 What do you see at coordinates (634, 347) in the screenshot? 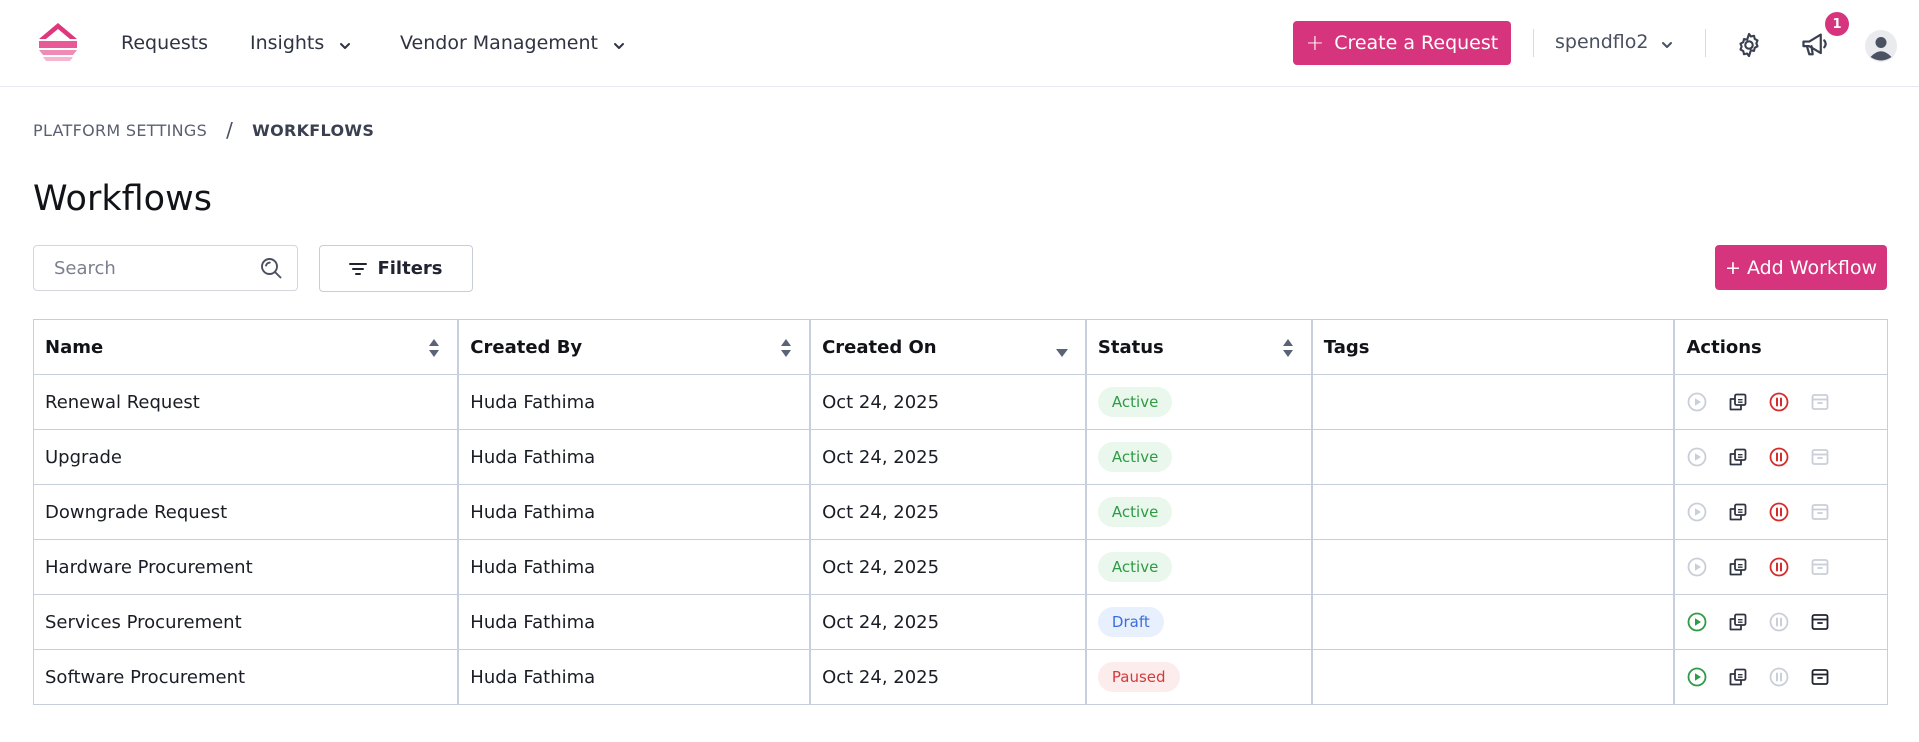
I see `column-header-created-by: Created By` at bounding box center [634, 347].